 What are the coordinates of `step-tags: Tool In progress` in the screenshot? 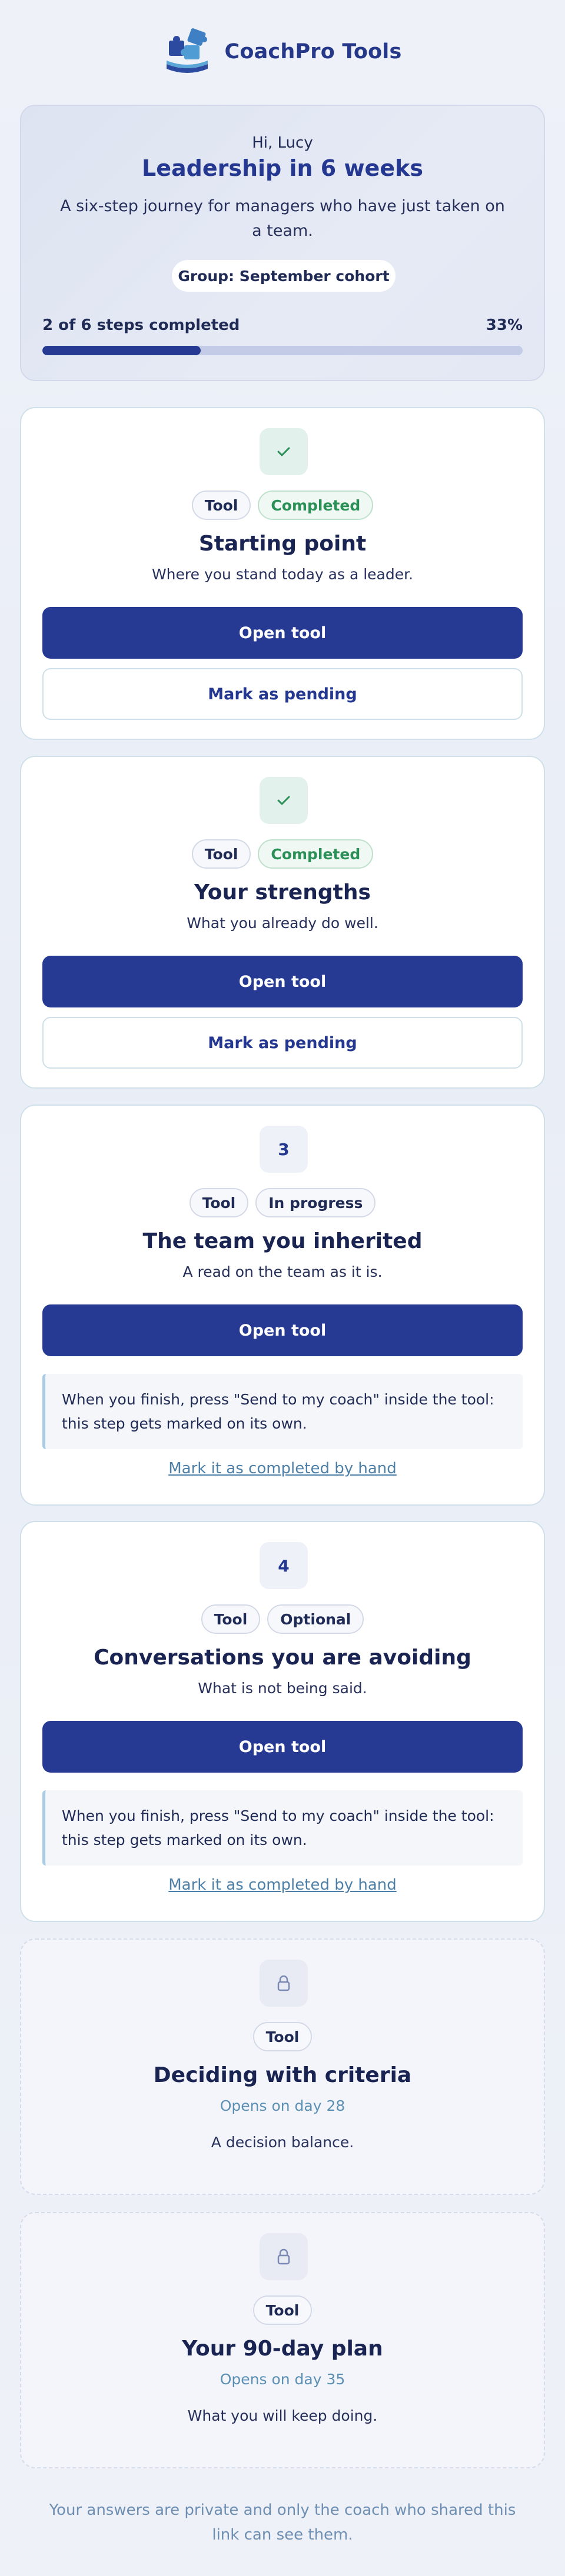 It's located at (282, 1202).